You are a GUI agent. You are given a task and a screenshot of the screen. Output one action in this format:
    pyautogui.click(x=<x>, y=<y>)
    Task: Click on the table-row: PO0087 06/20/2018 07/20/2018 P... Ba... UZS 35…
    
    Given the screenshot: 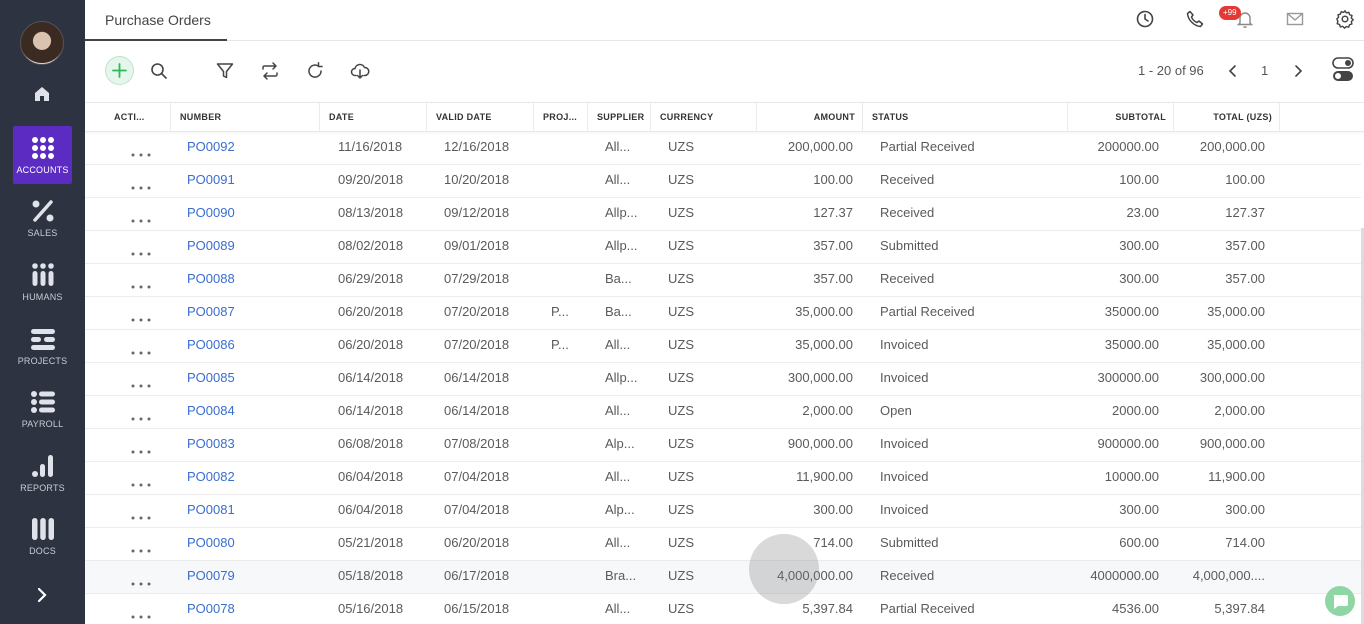 What is the action you would take?
    pyautogui.click(x=723, y=313)
    